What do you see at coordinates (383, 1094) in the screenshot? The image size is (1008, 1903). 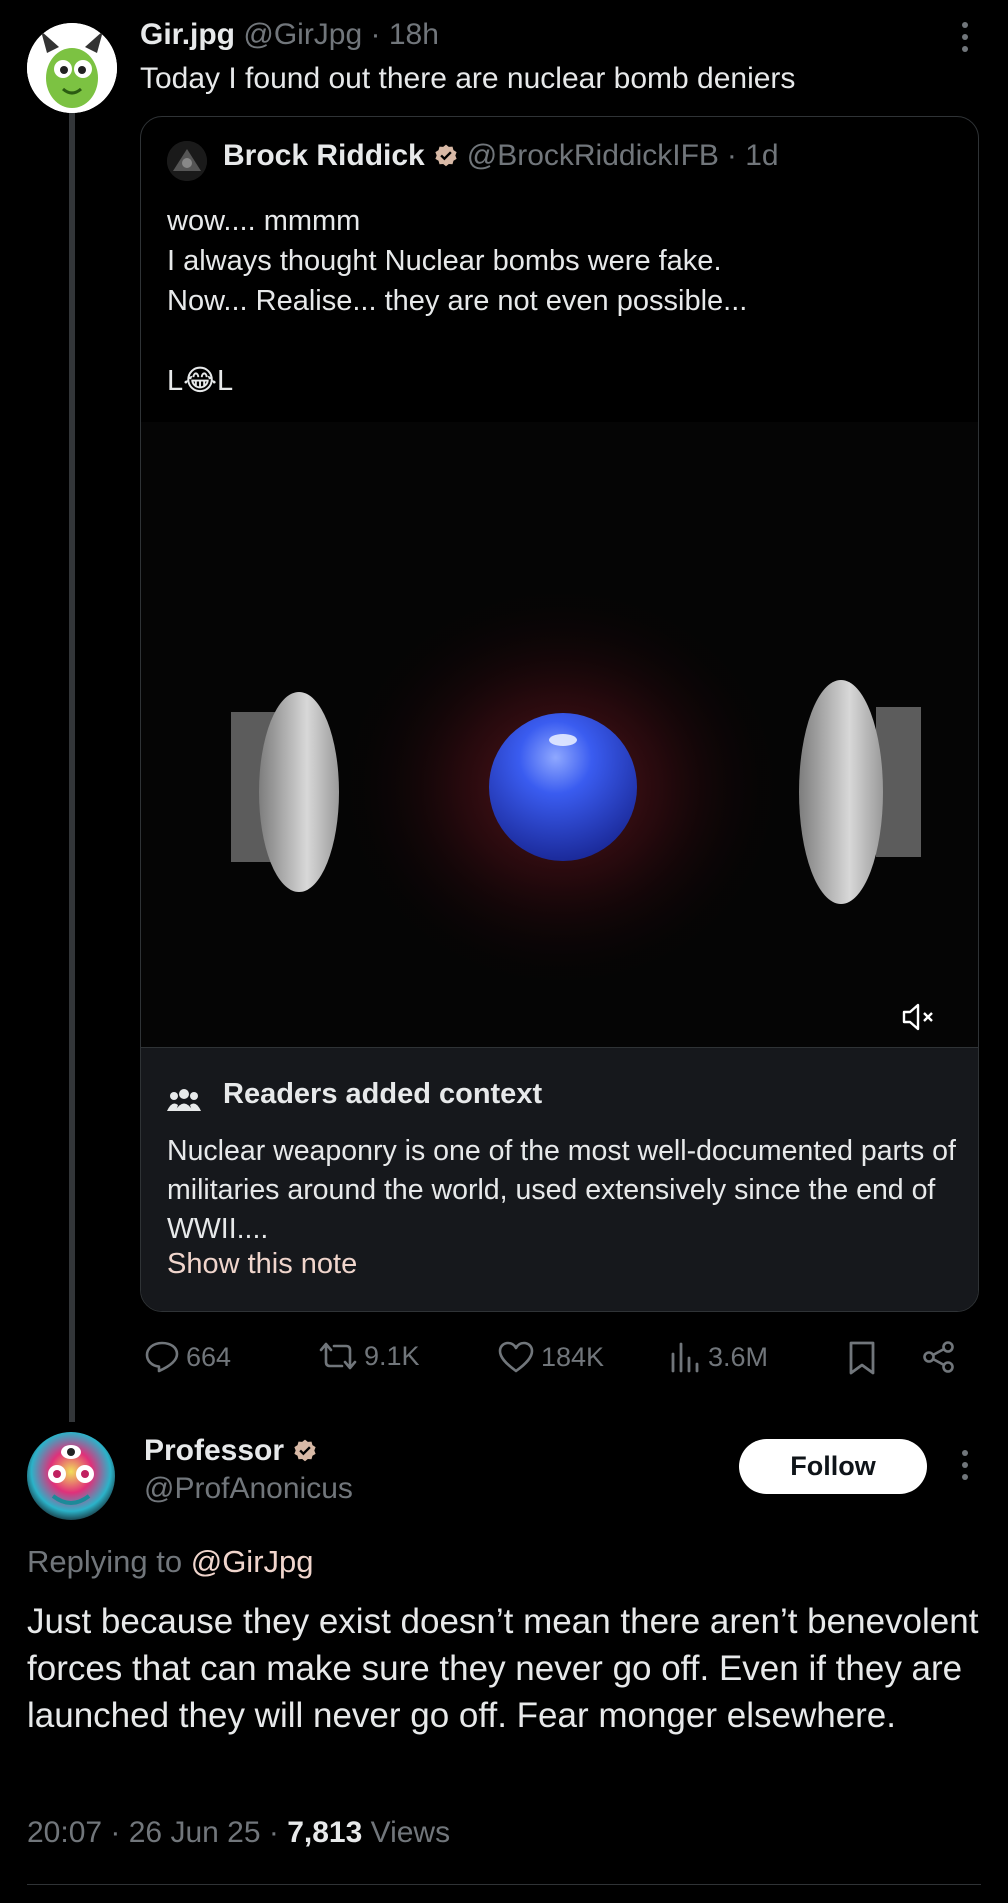 I see `context-title: Readers added context` at bounding box center [383, 1094].